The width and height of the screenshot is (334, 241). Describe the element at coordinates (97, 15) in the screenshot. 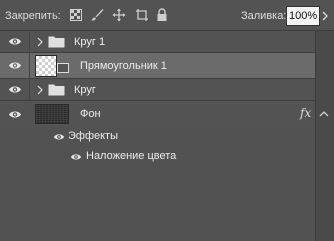

I see `lock-image-pixels-icon` at that location.